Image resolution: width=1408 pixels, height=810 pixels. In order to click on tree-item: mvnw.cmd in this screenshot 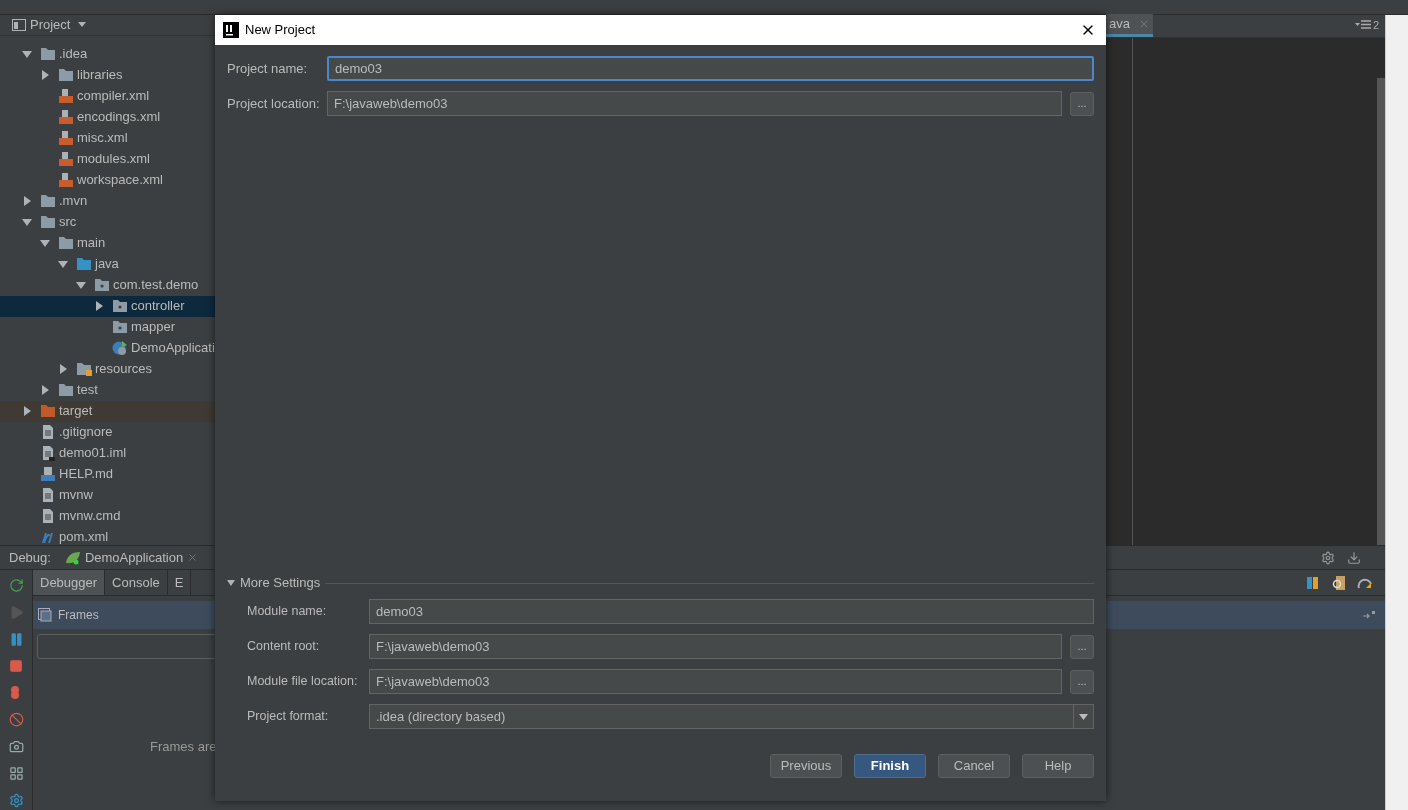, I will do `click(107, 516)`.